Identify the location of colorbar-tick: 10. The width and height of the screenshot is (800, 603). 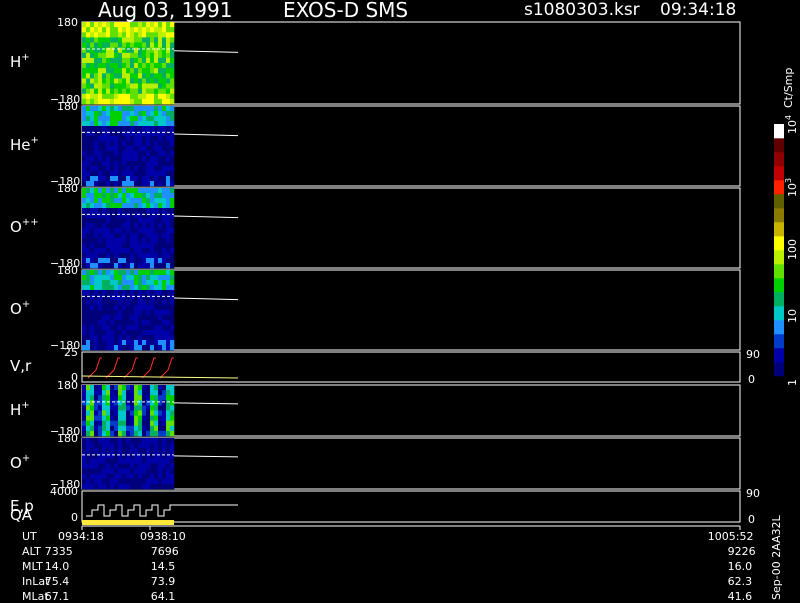
(792, 316).